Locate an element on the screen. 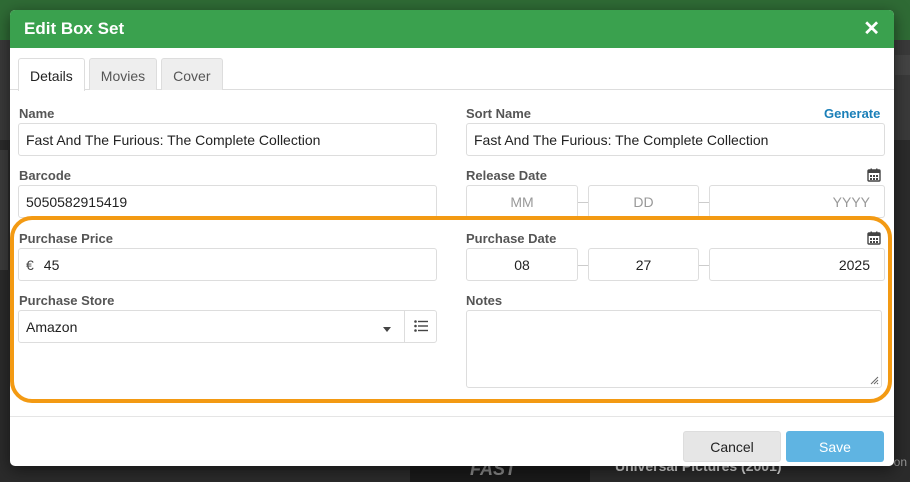  purchase-store-select: Amazon is located at coordinates (227, 326).